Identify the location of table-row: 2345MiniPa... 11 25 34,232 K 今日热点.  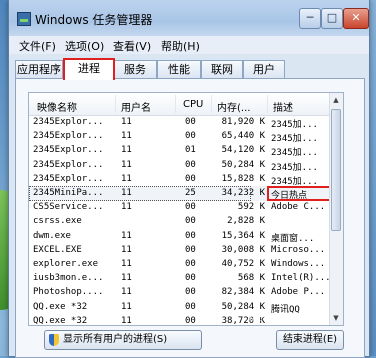
(183, 193).